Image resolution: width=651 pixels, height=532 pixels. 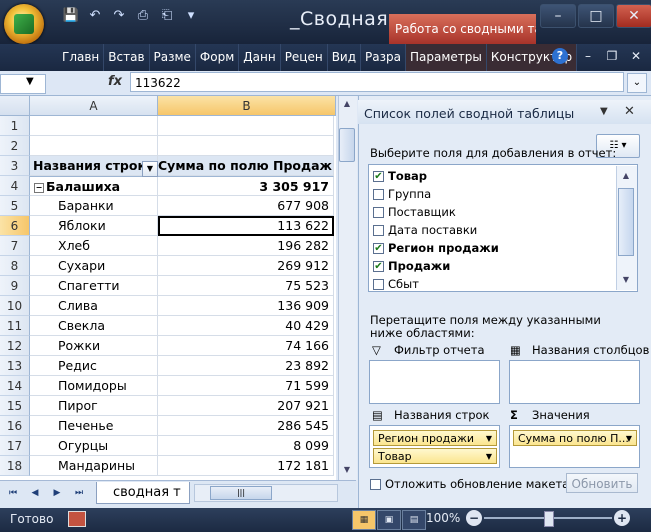 What do you see at coordinates (15, 426) in the screenshot?
I see `row-header: 16` at bounding box center [15, 426].